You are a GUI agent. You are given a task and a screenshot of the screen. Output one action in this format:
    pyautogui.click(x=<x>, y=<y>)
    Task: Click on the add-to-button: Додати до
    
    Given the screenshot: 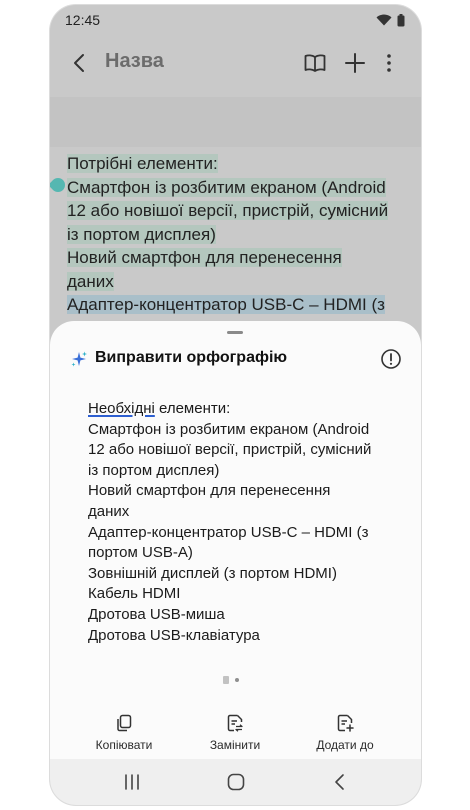 What is the action you would take?
    pyautogui.click(x=345, y=732)
    